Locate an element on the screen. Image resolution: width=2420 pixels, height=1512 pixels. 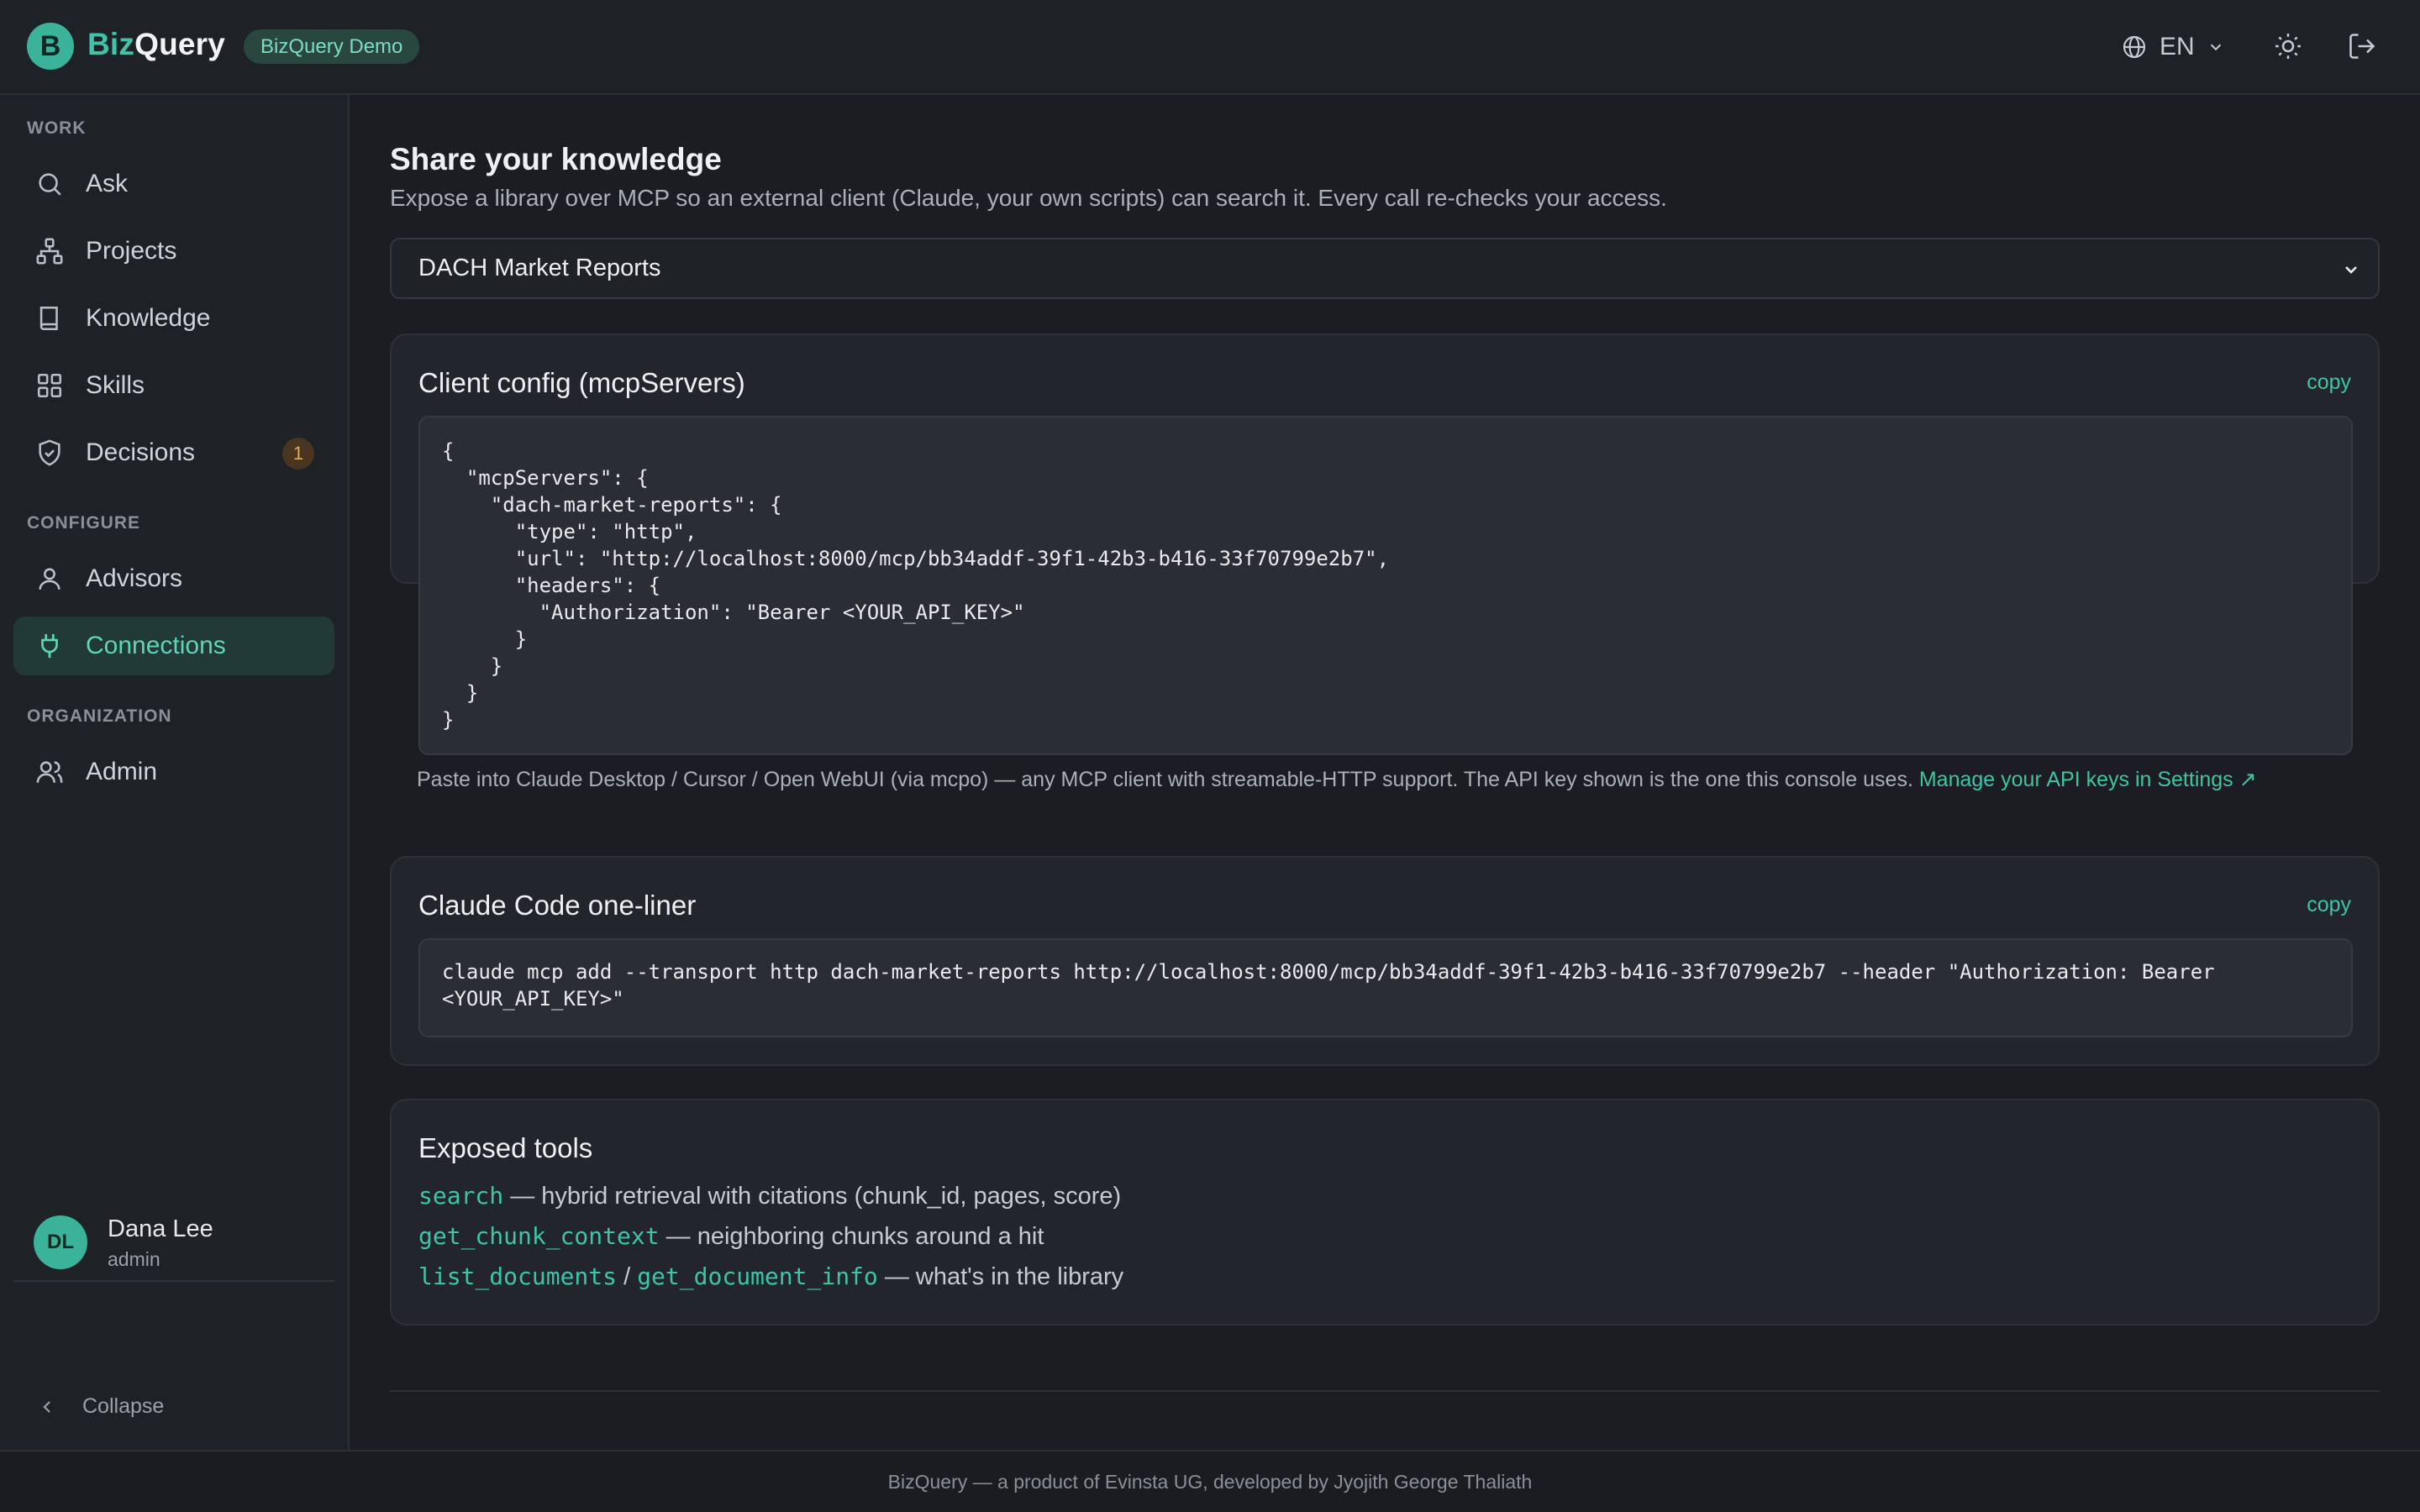
sidebar-item-skills: Skills is located at coordinates (173, 385).